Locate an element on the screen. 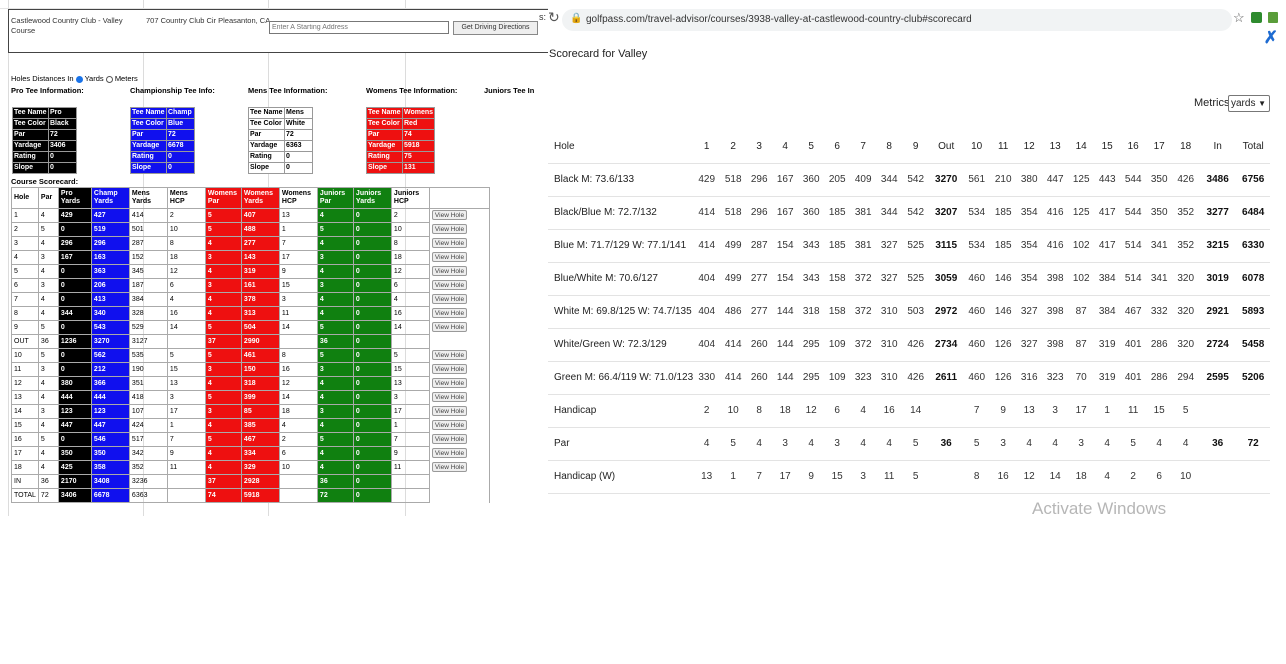 This screenshot has width=1286, height=664. scorecard-header-cell: Juniors Par is located at coordinates (335, 198).